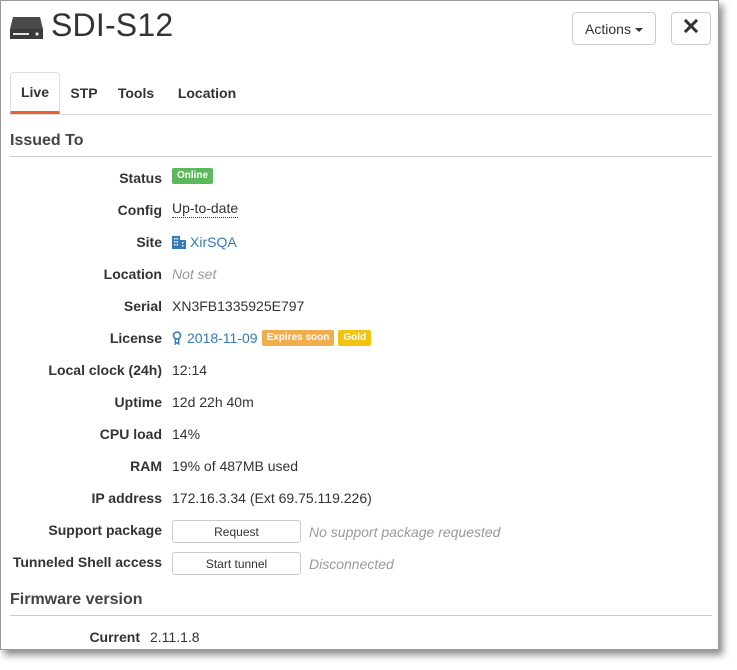 This screenshot has height=670, width=737. What do you see at coordinates (608, 28) in the screenshot?
I see `actions-label: Actions` at bounding box center [608, 28].